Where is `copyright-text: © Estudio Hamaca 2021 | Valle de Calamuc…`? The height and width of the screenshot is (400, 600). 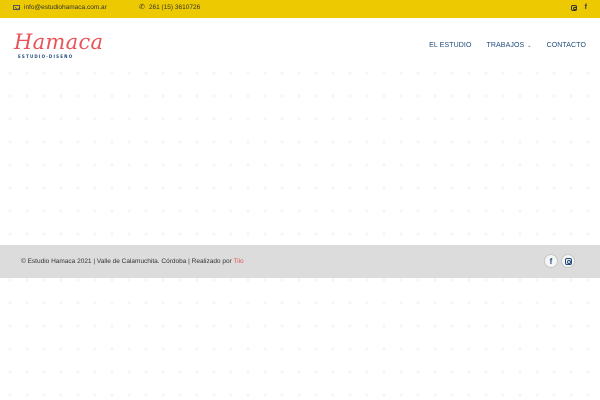 copyright-text: © Estudio Hamaca 2021 | Valle de Calamuc… is located at coordinates (132, 261).